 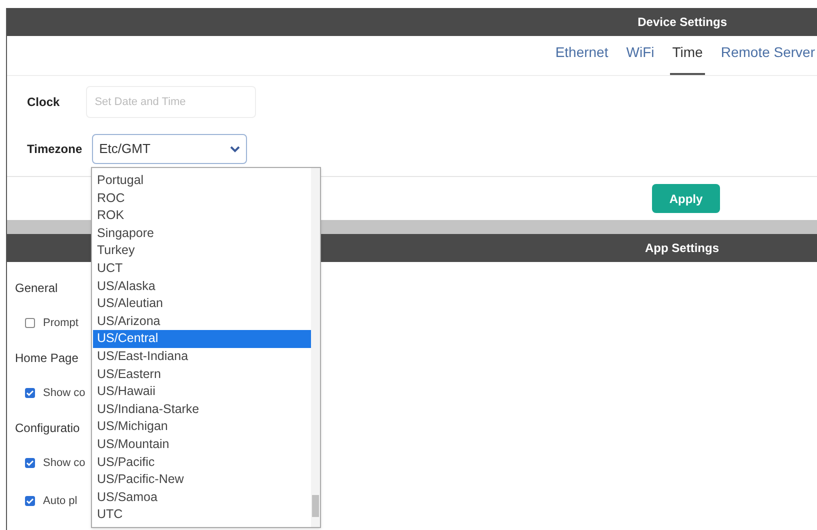 What do you see at coordinates (202, 199) in the screenshot?
I see `dropdown-option: ROC` at bounding box center [202, 199].